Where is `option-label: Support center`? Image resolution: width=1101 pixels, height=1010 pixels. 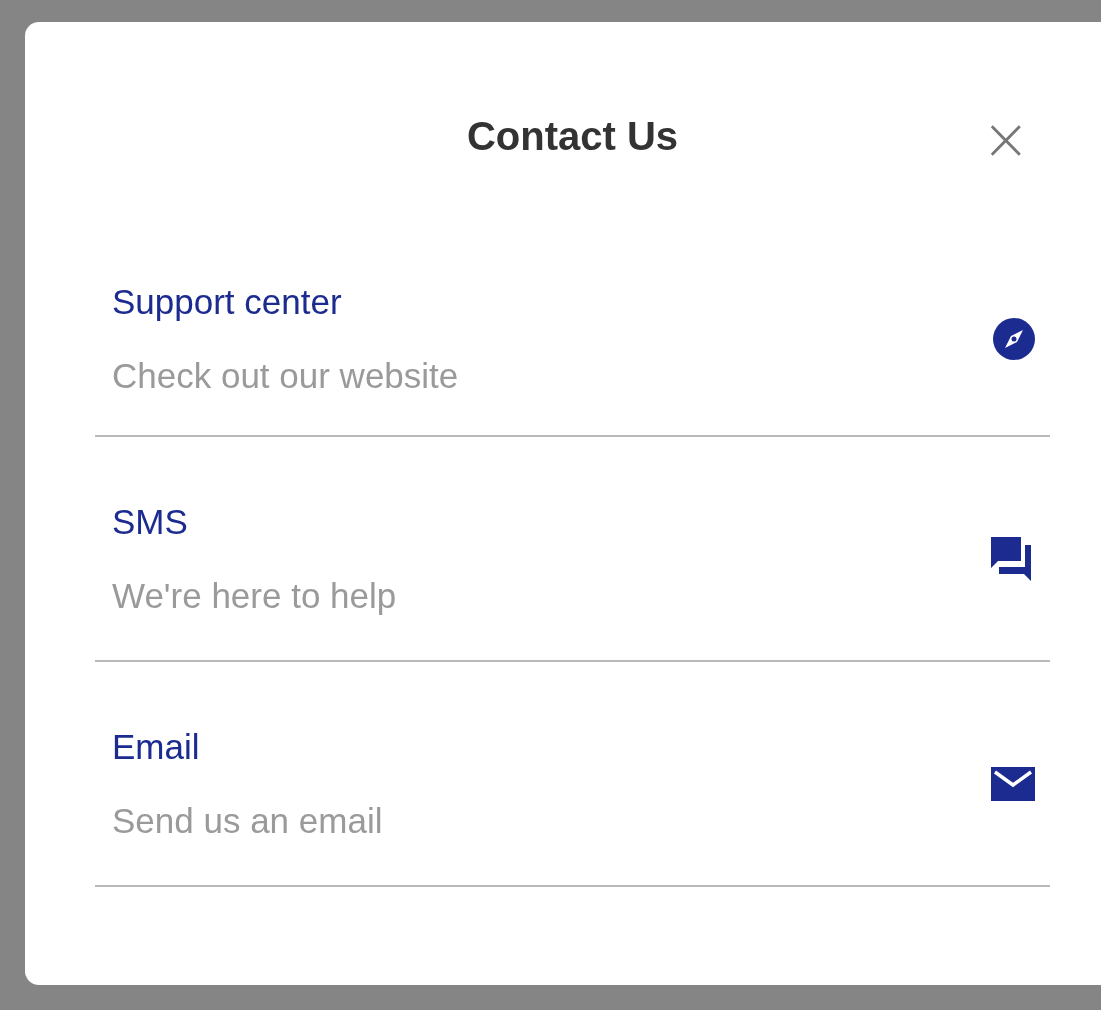
option-label: Support center is located at coordinates (227, 301).